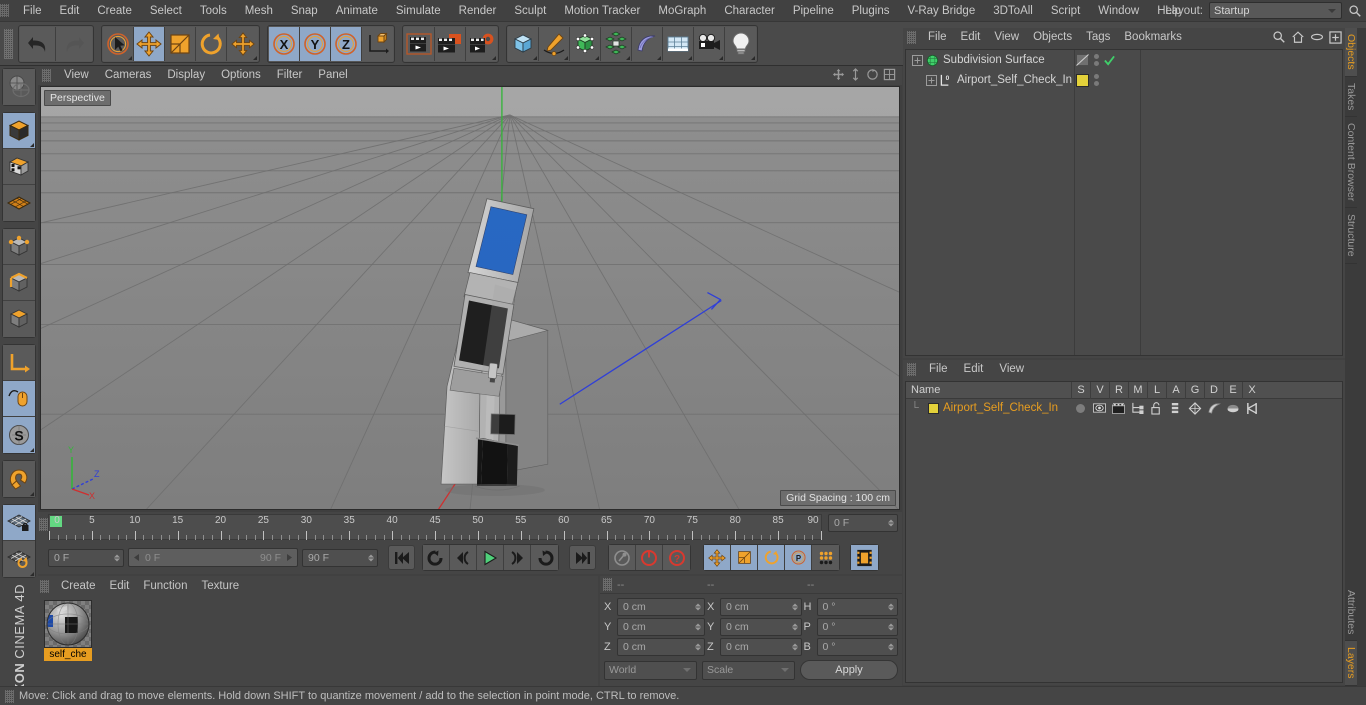  I want to click on layers-column-m: M, so click(1137, 390).